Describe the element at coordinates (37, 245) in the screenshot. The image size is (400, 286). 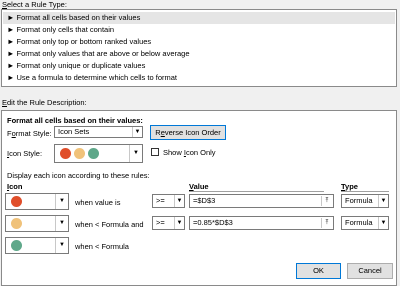
I see `icon-select-3: ▼` at that location.